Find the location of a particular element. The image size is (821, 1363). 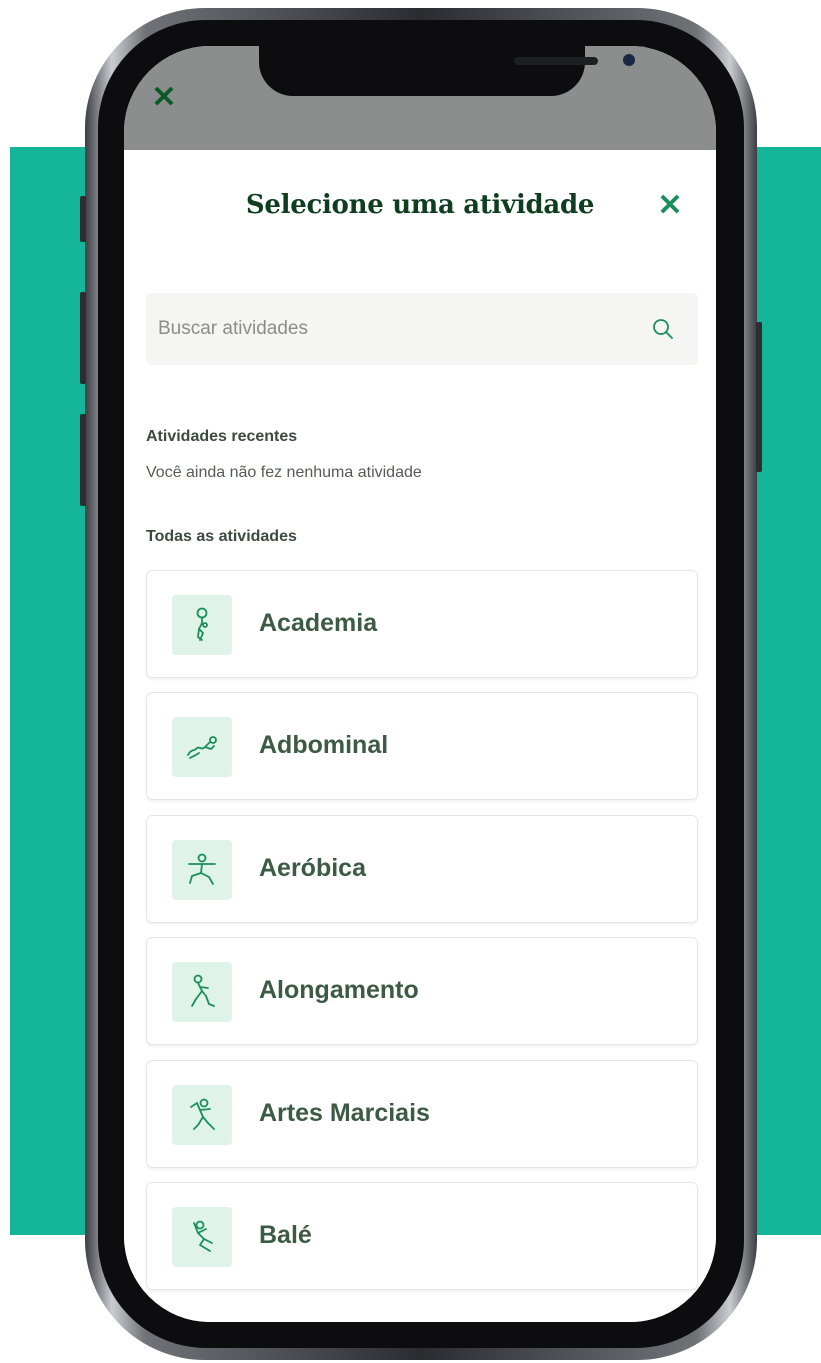

phone-silent-switch is located at coordinates (83, 219).